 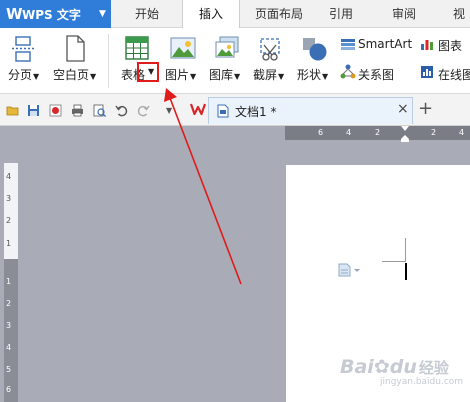 What do you see at coordinates (422, 382) in the screenshot?
I see `watermark-url: jingyan.baidu.com` at bounding box center [422, 382].